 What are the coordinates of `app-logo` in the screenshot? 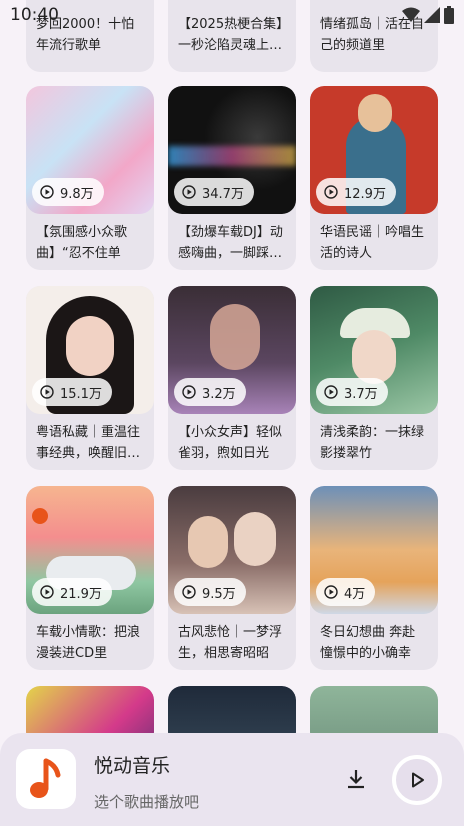 It's located at (46, 779).